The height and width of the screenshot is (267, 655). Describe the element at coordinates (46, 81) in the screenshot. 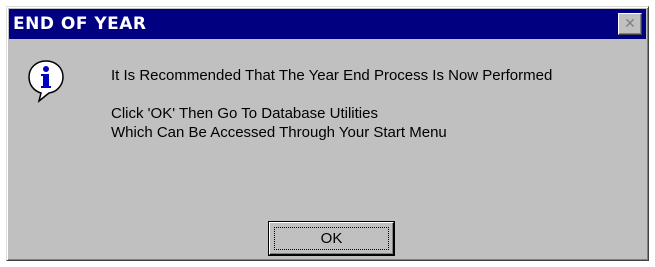

I see `info-icon` at that location.